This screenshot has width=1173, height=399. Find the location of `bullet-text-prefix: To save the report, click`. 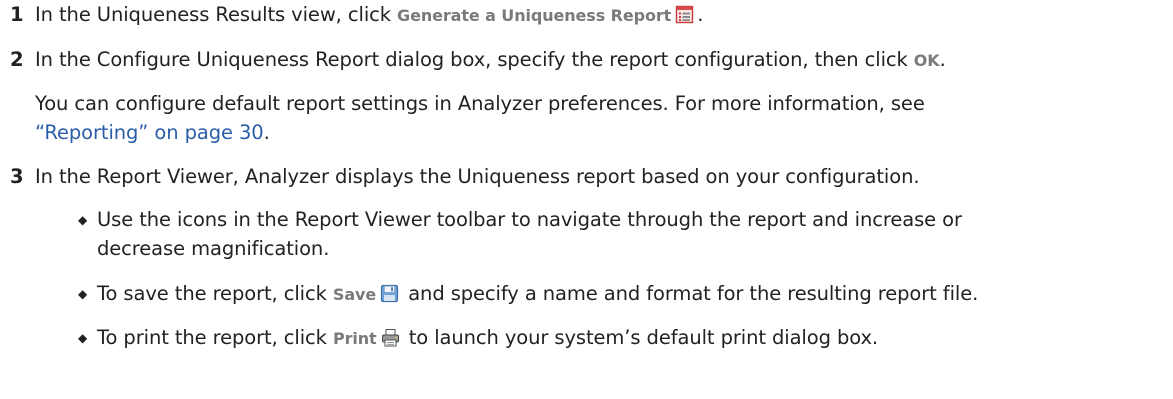

bullet-text-prefix: To save the report, click is located at coordinates (215, 293).